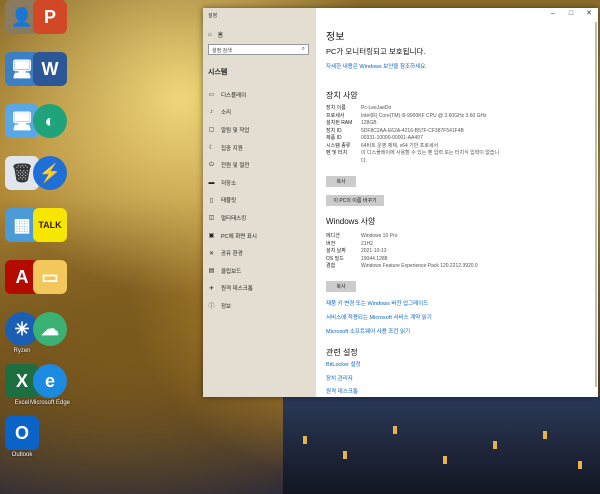 The image size is (600, 494). What do you see at coordinates (232, 236) in the screenshot?
I see `nav-item-projecting: ▣ PC에 화면 표시` at bounding box center [232, 236].